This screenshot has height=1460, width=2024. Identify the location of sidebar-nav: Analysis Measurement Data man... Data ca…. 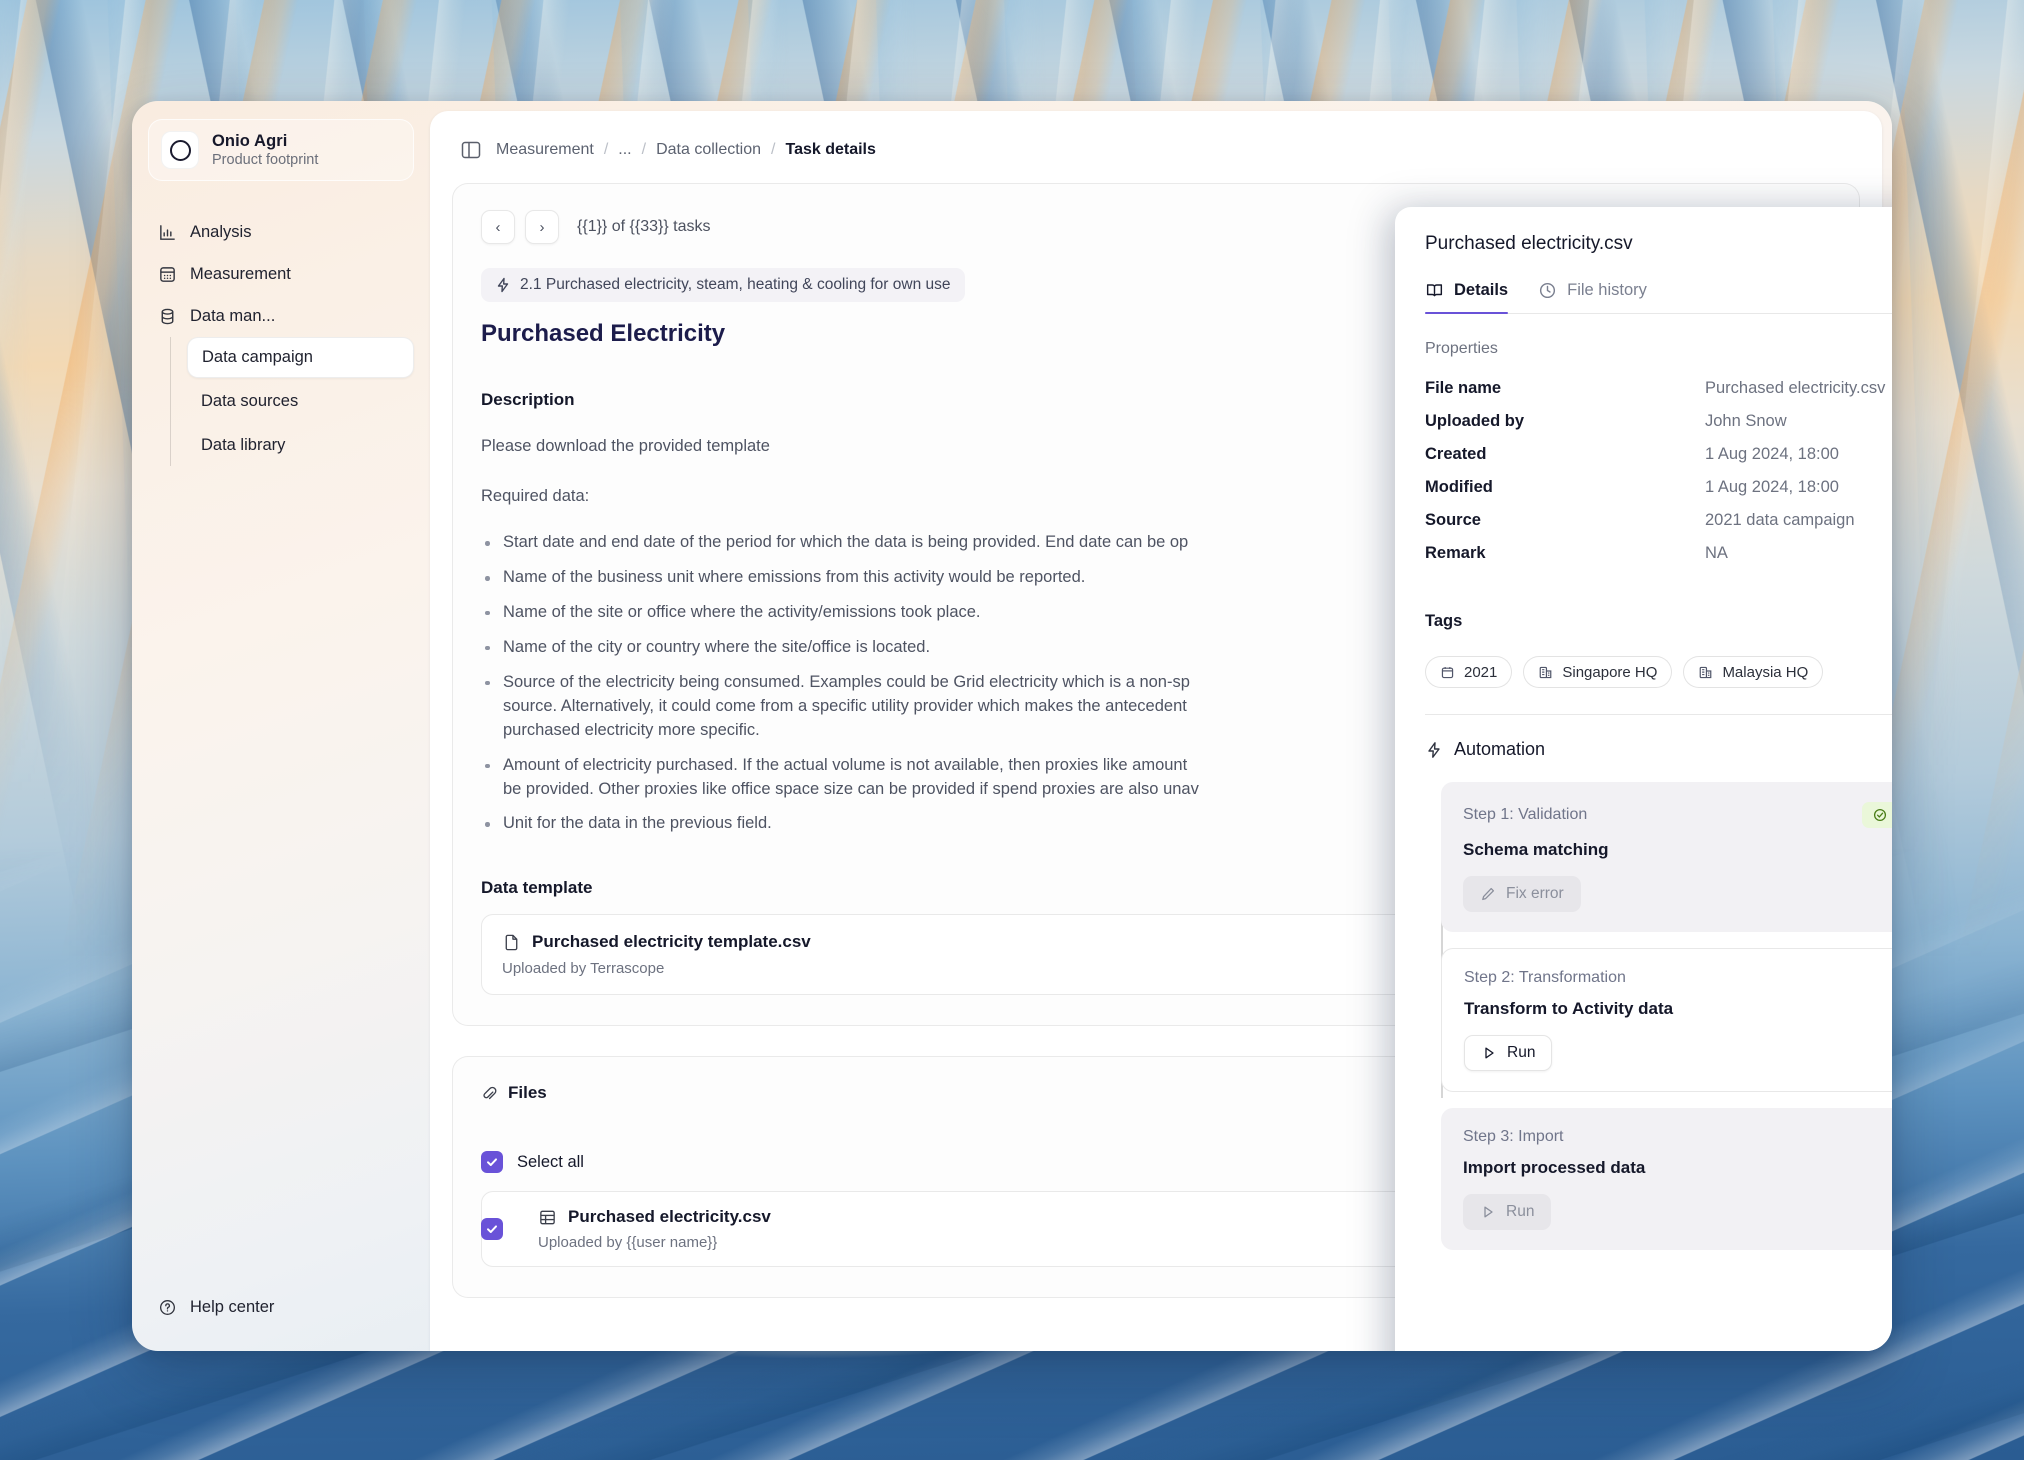
(281, 338).